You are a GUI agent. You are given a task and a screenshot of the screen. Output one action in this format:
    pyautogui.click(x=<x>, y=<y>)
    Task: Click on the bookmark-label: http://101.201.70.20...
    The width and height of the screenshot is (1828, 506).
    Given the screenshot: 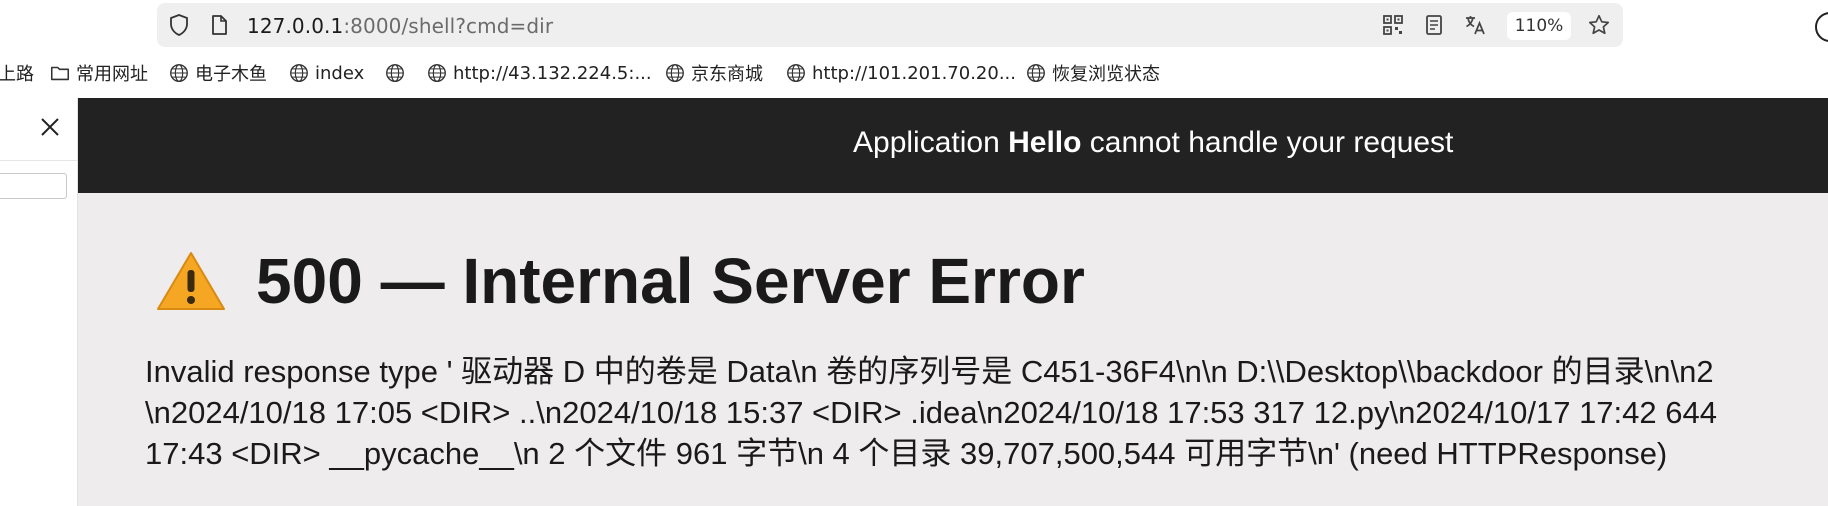 What is the action you would take?
    pyautogui.click(x=914, y=73)
    